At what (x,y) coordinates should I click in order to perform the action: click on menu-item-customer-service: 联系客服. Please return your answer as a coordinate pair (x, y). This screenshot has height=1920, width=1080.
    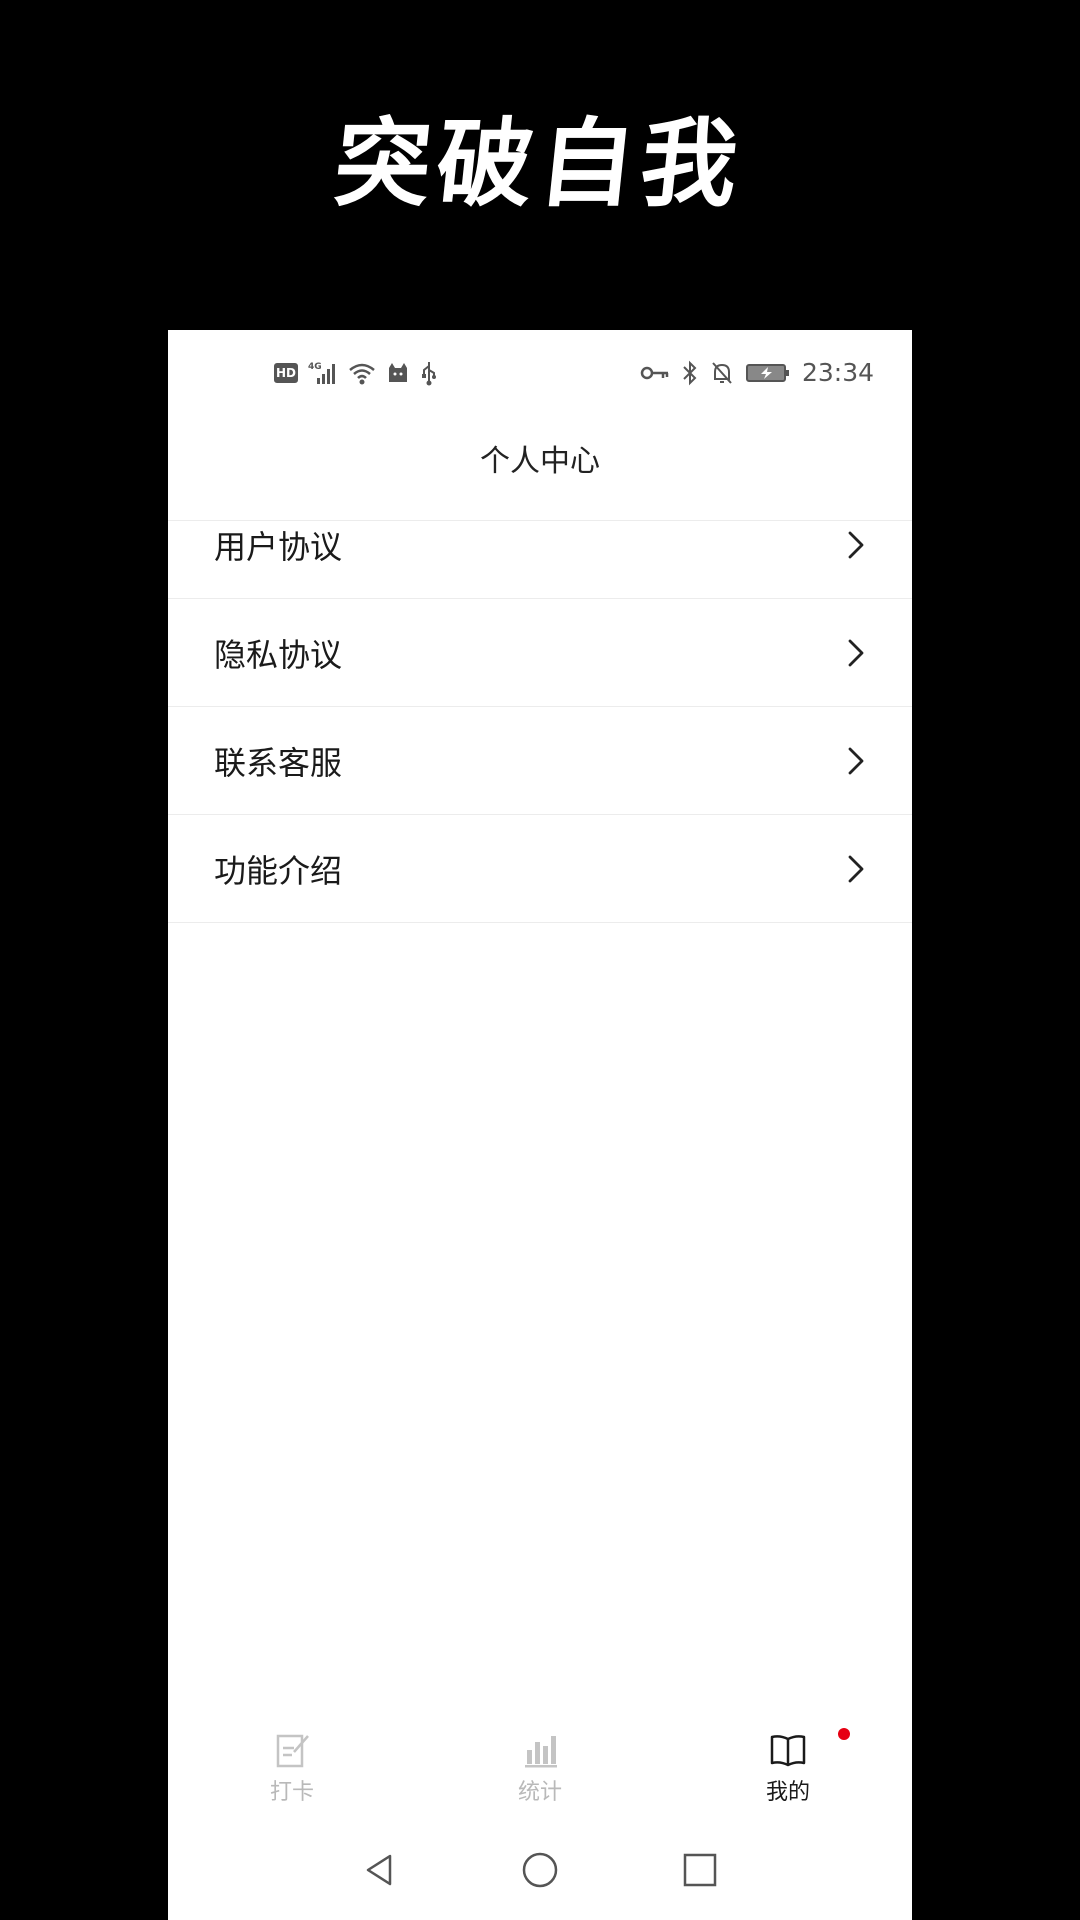
    Looking at the image, I should click on (540, 761).